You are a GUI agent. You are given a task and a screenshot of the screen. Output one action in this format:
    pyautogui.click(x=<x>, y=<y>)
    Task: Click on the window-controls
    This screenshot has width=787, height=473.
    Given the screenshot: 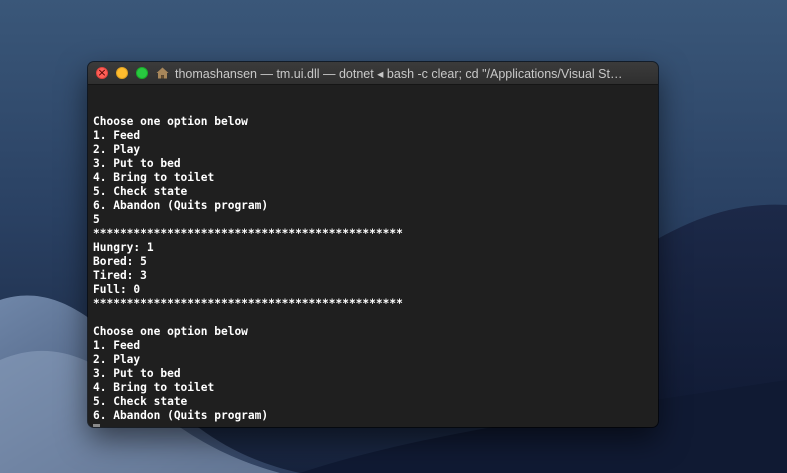 What is the action you would take?
    pyautogui.click(x=118, y=72)
    